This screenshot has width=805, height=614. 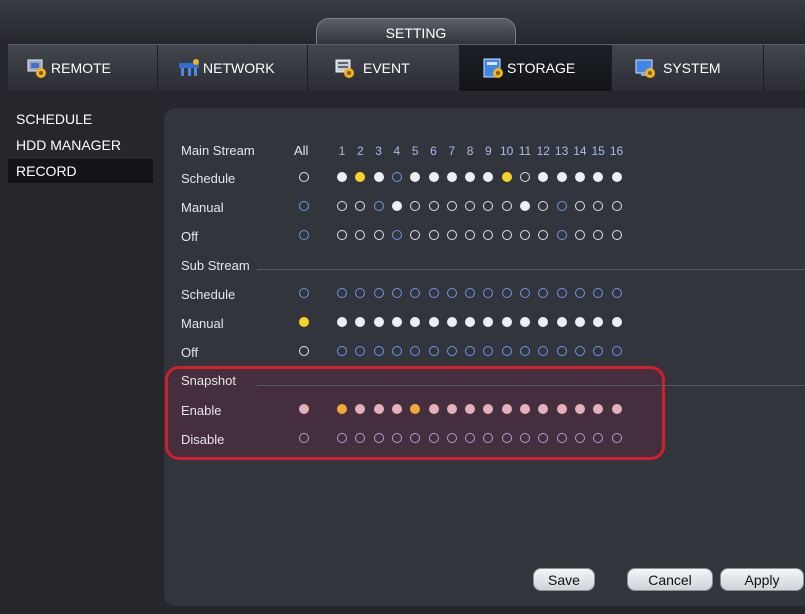 What do you see at coordinates (378, 293) in the screenshot?
I see `radio-sub_schedule-ch3` at bounding box center [378, 293].